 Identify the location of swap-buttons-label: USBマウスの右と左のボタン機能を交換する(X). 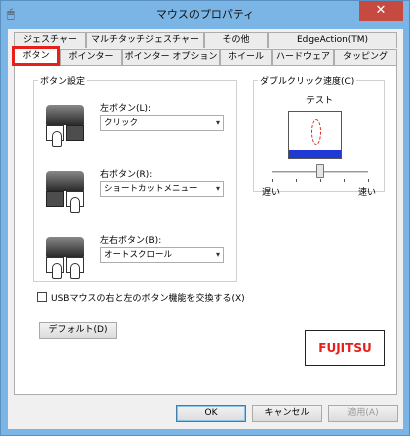
(148, 299).